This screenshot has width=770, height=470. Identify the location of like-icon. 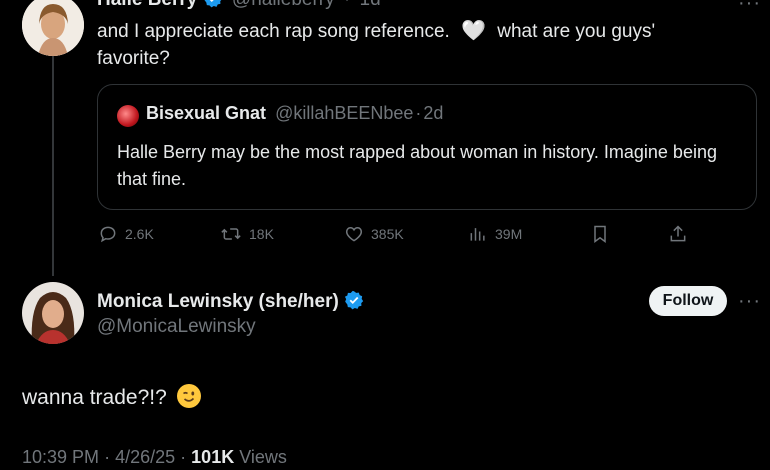
(354, 234).